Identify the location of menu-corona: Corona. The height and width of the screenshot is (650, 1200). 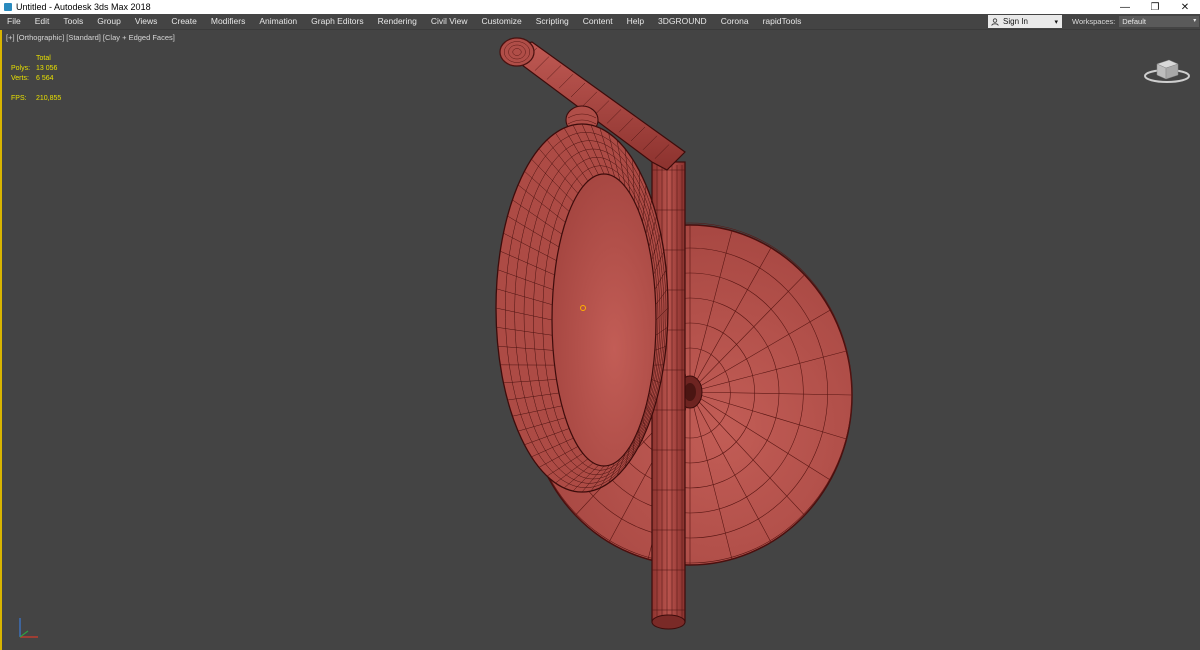
(735, 21).